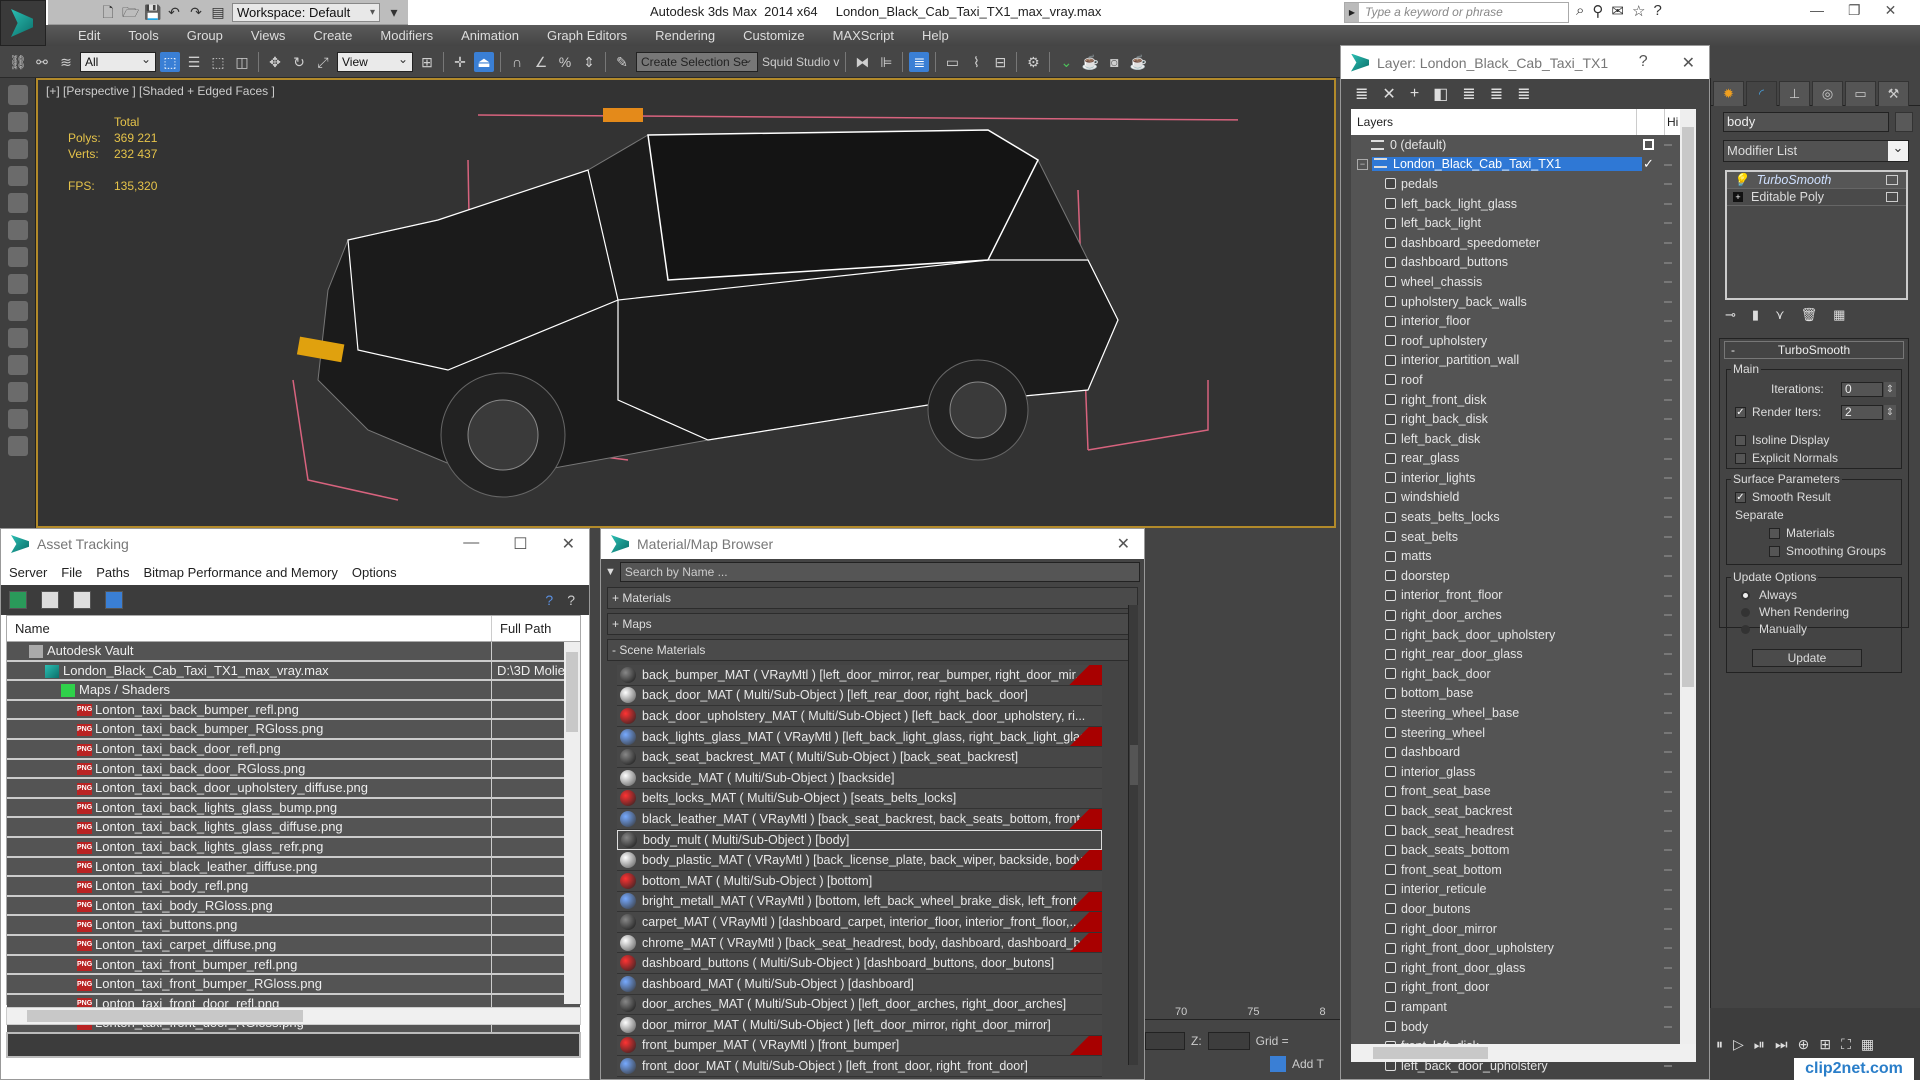 This screenshot has width=1920, height=1080. I want to click on layer-object-row: windshield, so click(1523, 498).